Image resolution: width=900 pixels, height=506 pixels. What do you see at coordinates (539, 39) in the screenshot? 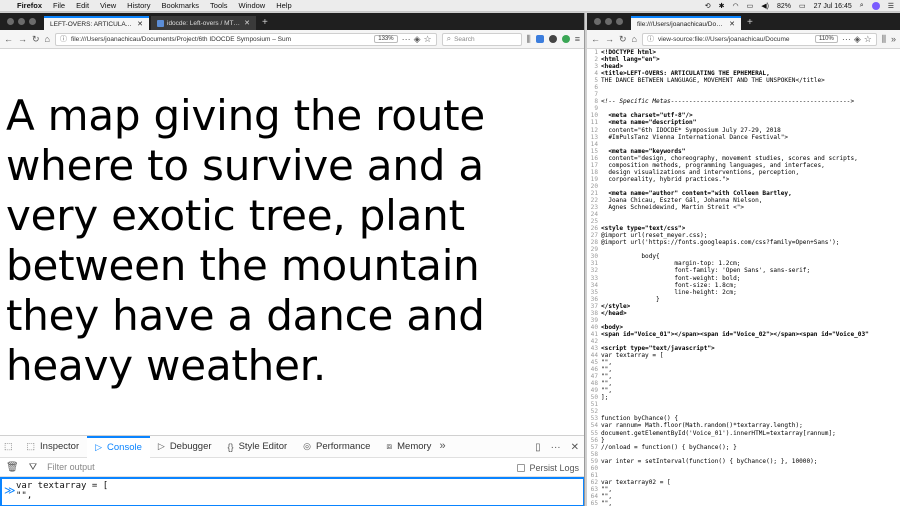
I see `sidebar-icon` at bounding box center [539, 39].